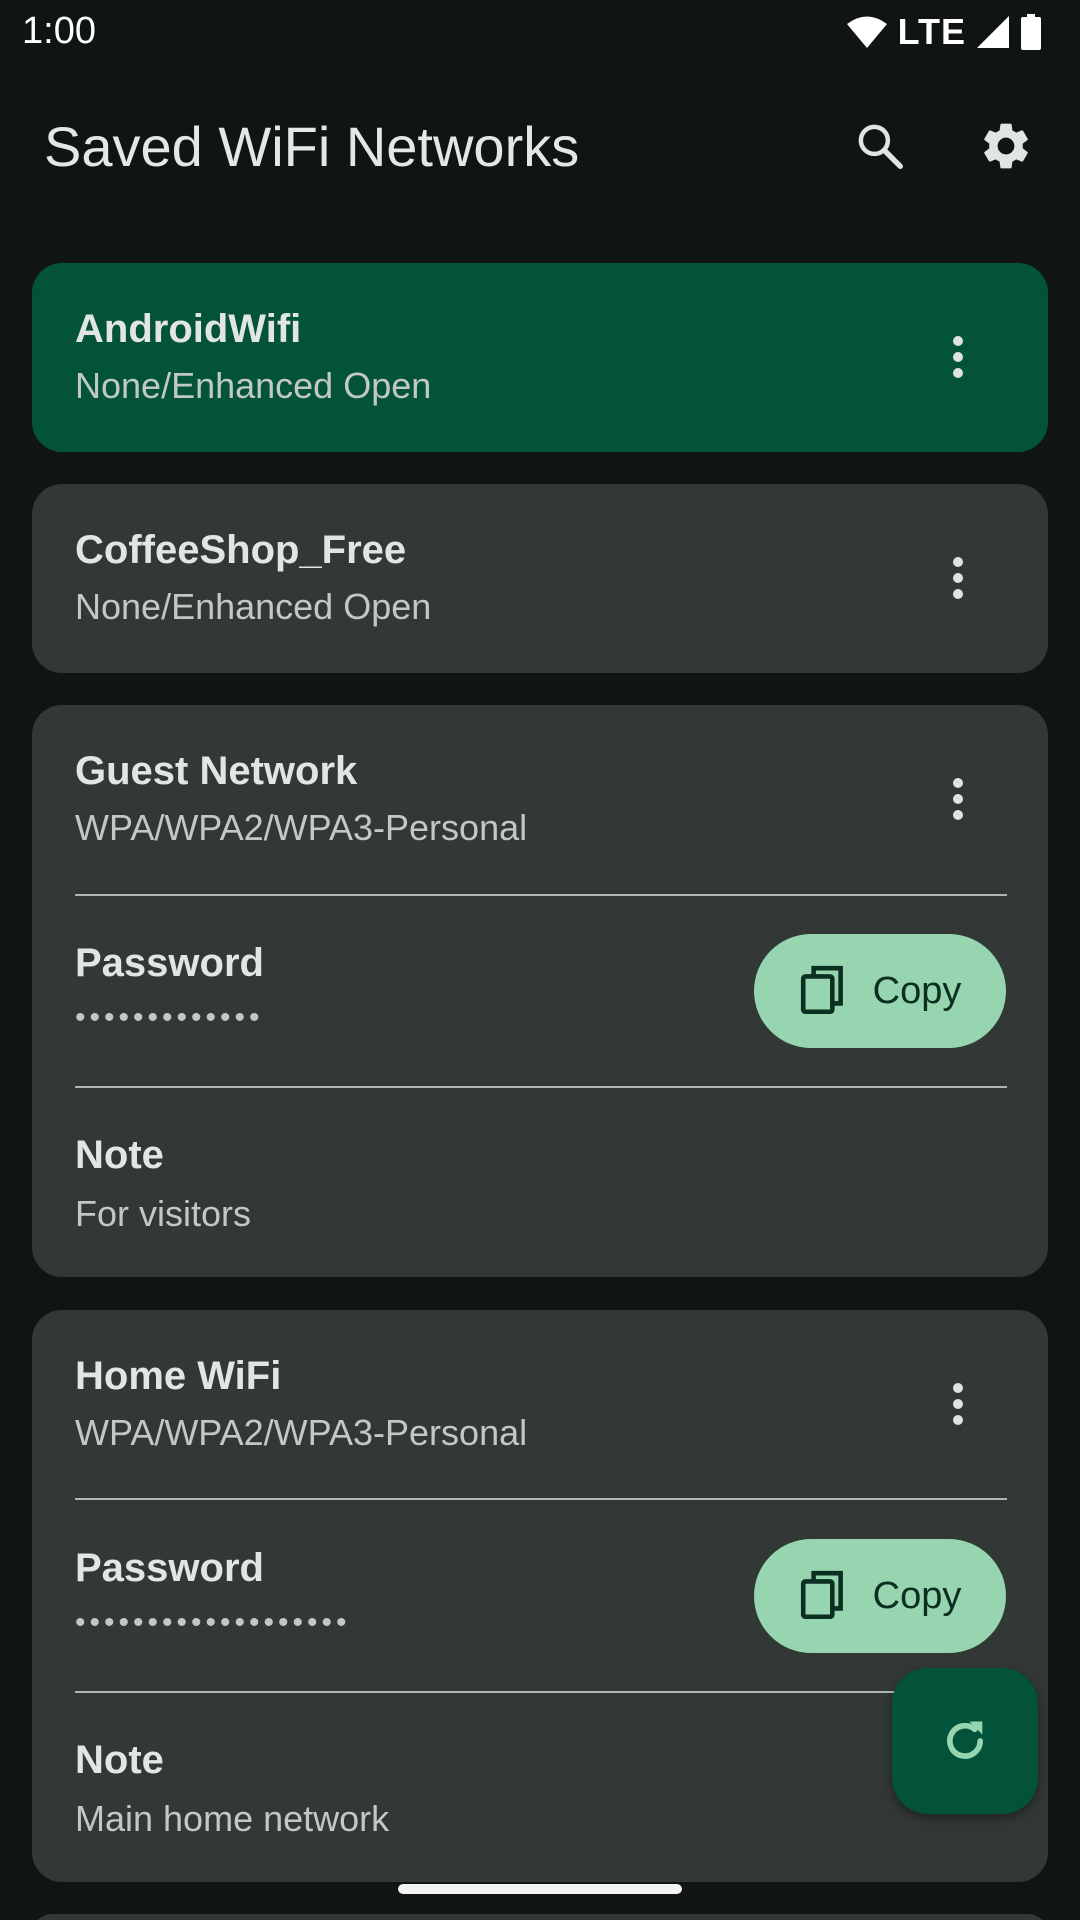 The width and height of the screenshot is (1080, 1920). What do you see at coordinates (1031, 32) in the screenshot?
I see `battery-icon` at bounding box center [1031, 32].